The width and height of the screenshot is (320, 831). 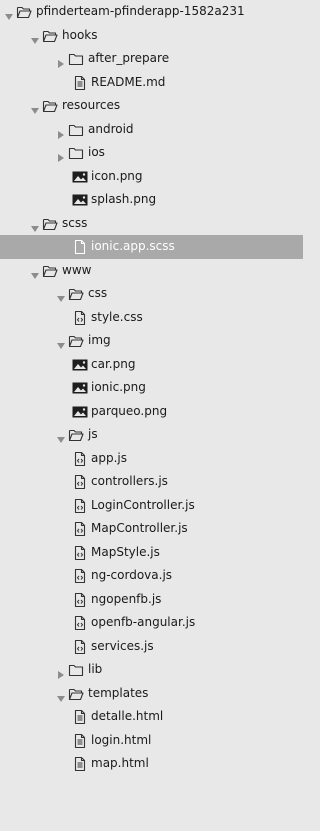 What do you see at coordinates (151, 694) in the screenshot?
I see `tree-folder-templates: templates` at bounding box center [151, 694].